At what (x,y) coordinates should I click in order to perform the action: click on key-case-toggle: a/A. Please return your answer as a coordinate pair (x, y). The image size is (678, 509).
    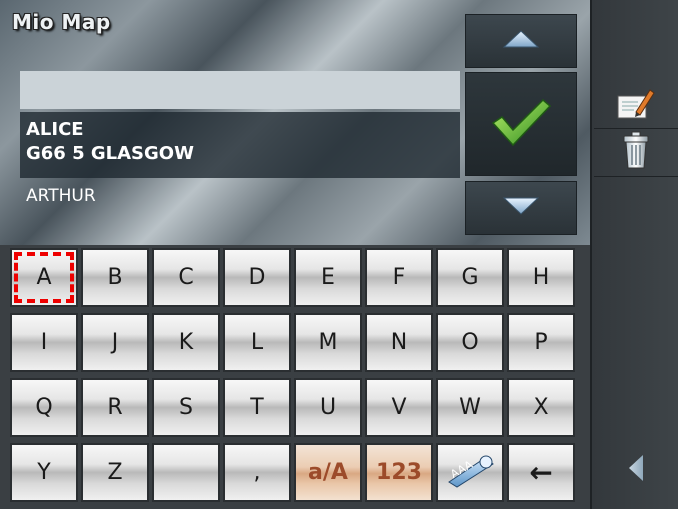
    Looking at the image, I should click on (328, 472).